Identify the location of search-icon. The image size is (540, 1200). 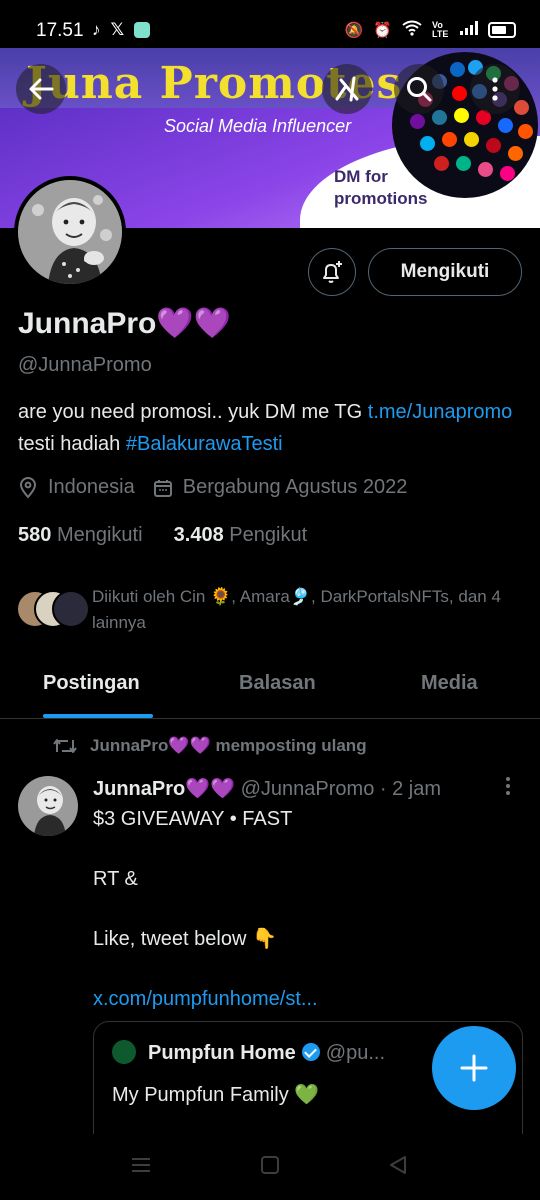
(419, 89).